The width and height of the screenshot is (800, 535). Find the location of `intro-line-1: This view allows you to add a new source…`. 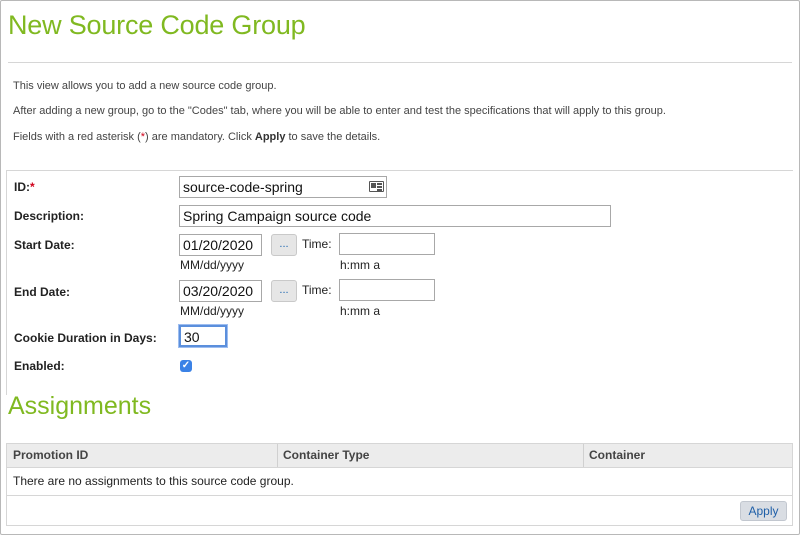

intro-line-1: This view allows you to add a new source… is located at coordinates (145, 86).